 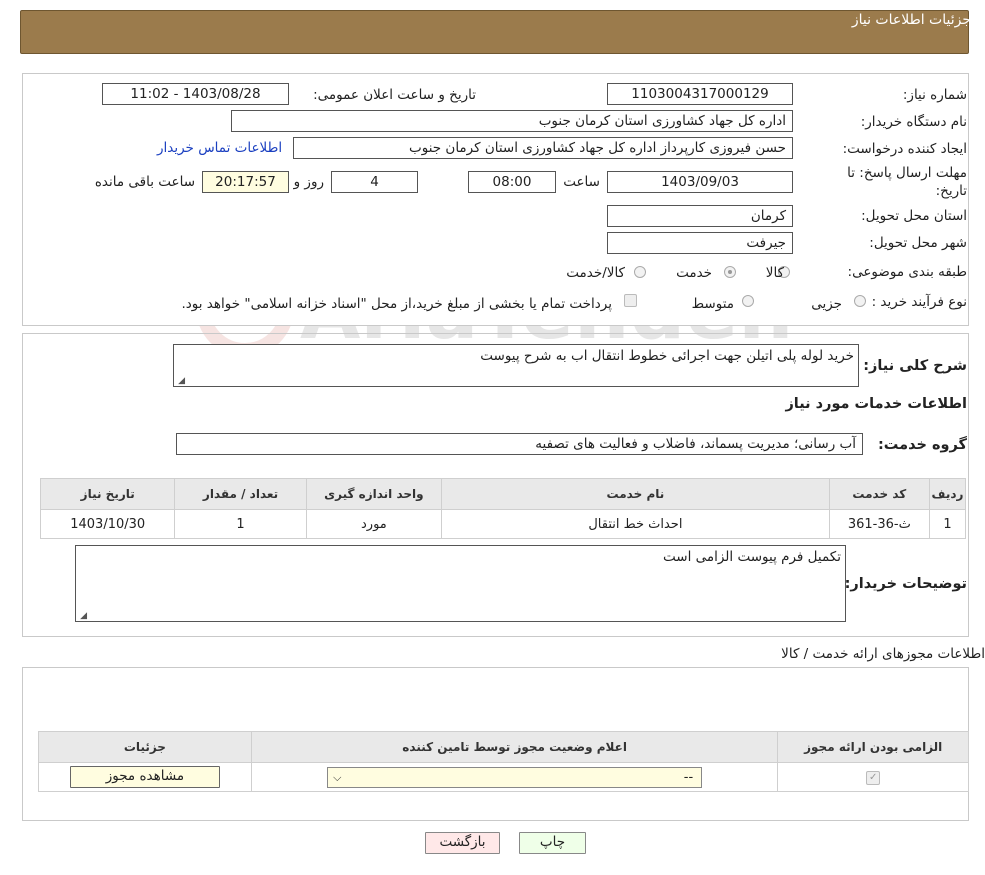 I want to click on remaining-days-field: 4, so click(x=374, y=182).